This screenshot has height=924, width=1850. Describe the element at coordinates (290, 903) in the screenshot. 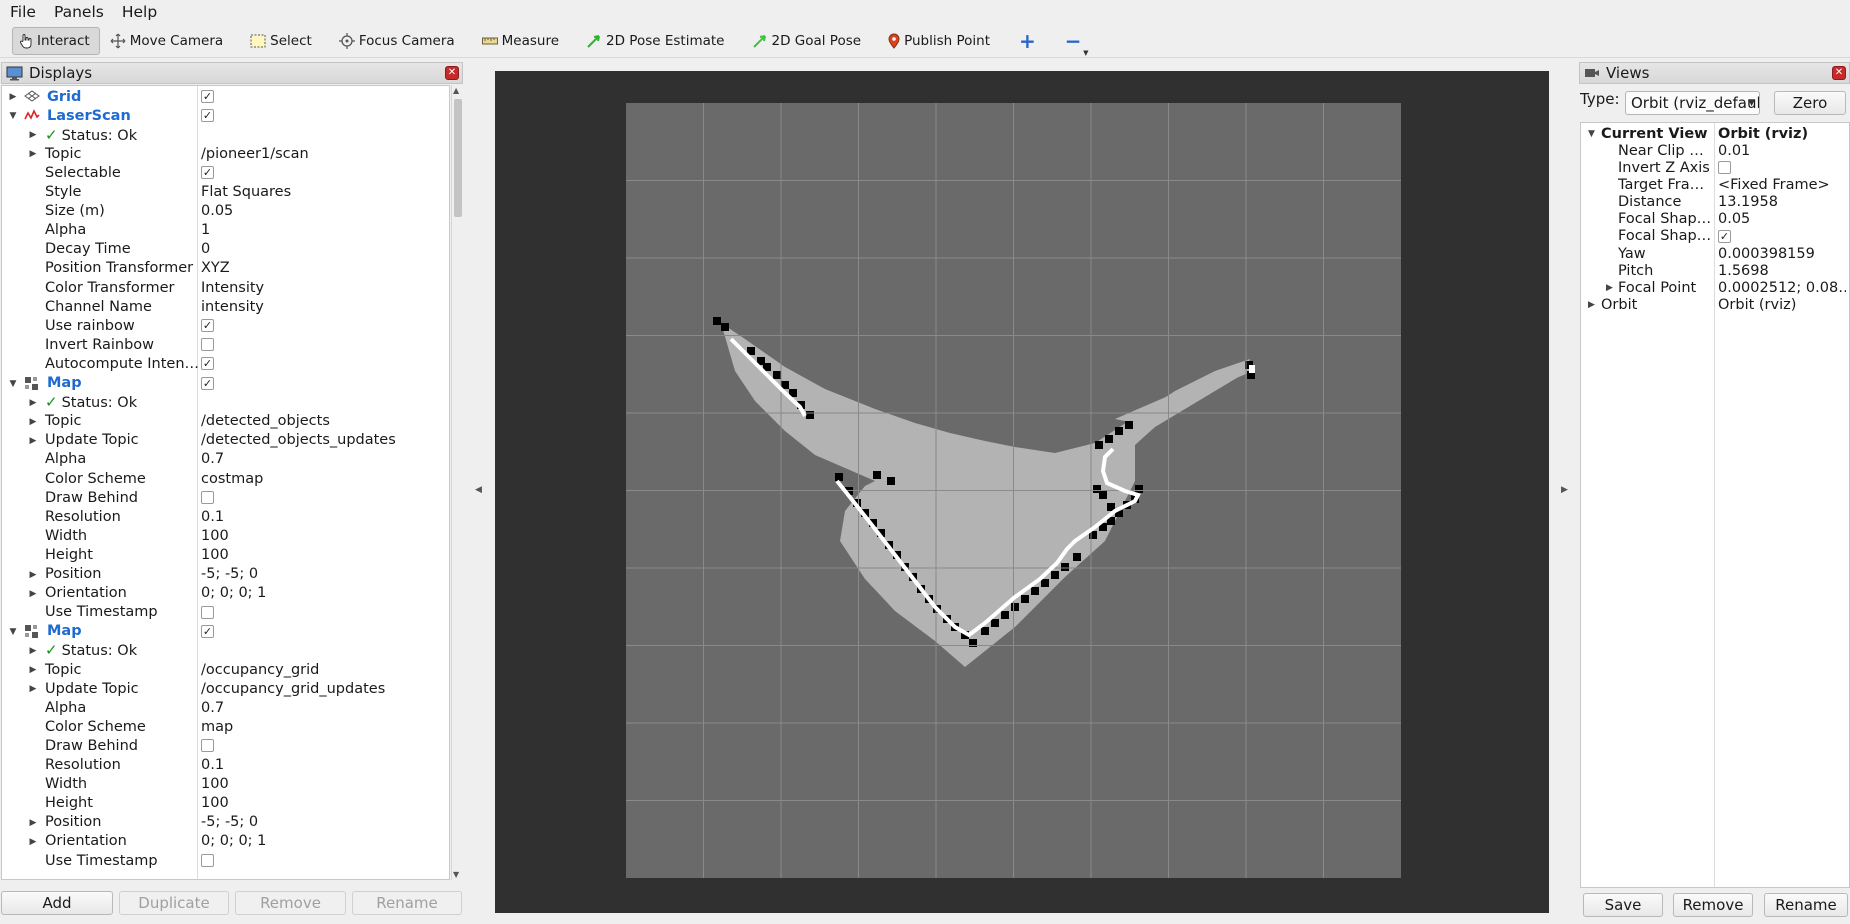

I see `remove-display-button: Remove` at that location.